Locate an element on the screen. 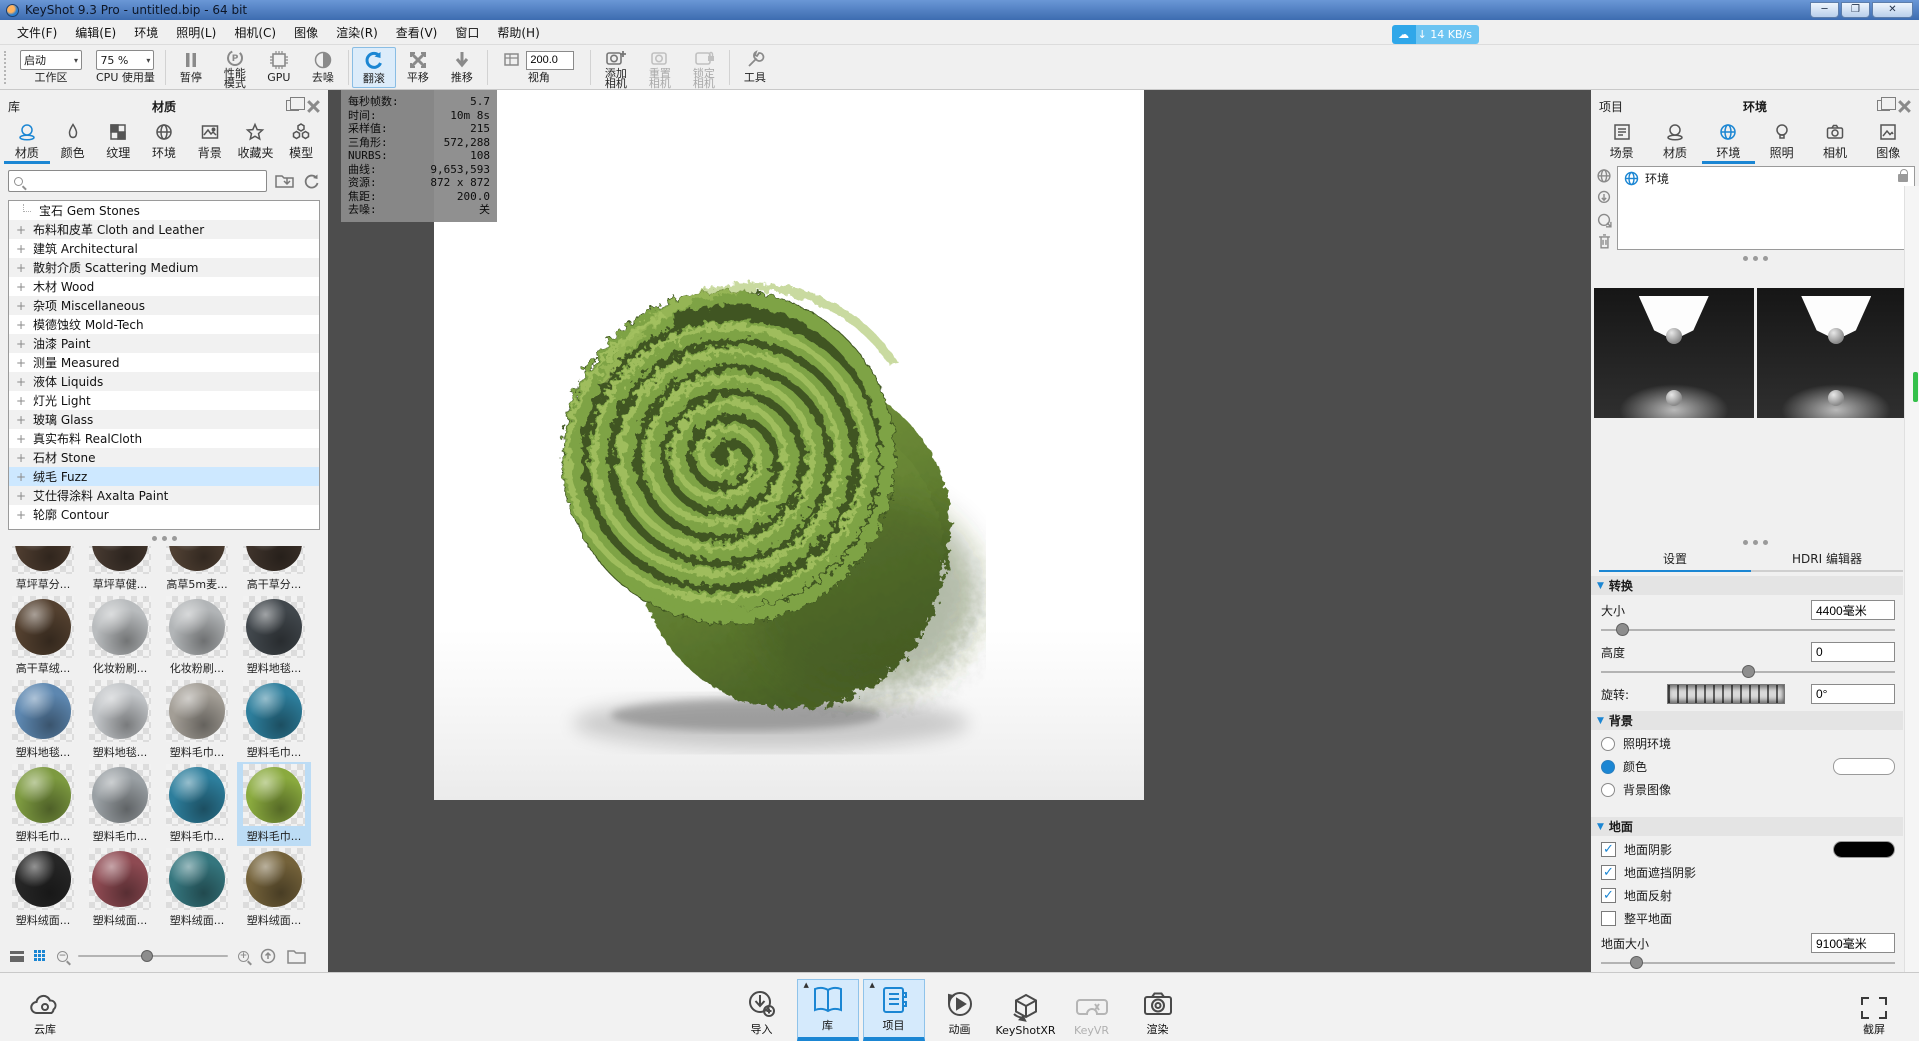  panel-scrollbar is located at coordinates (1911, 579).